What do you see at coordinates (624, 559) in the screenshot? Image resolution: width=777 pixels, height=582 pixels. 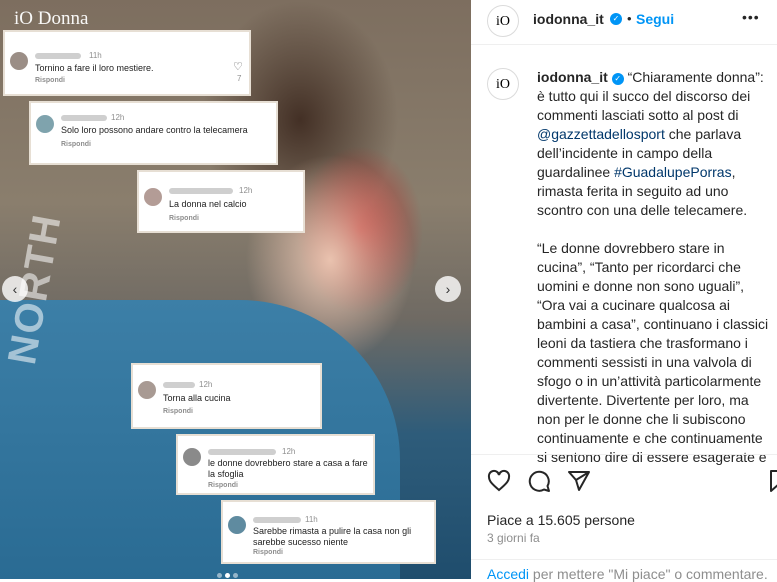 I see `divider` at bounding box center [624, 559].